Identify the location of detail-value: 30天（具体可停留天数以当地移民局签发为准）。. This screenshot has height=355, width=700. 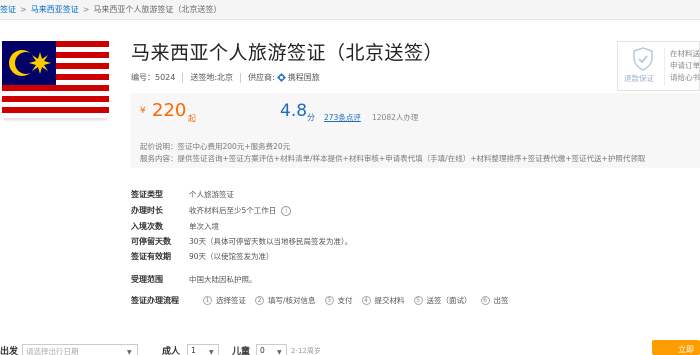
(271, 241).